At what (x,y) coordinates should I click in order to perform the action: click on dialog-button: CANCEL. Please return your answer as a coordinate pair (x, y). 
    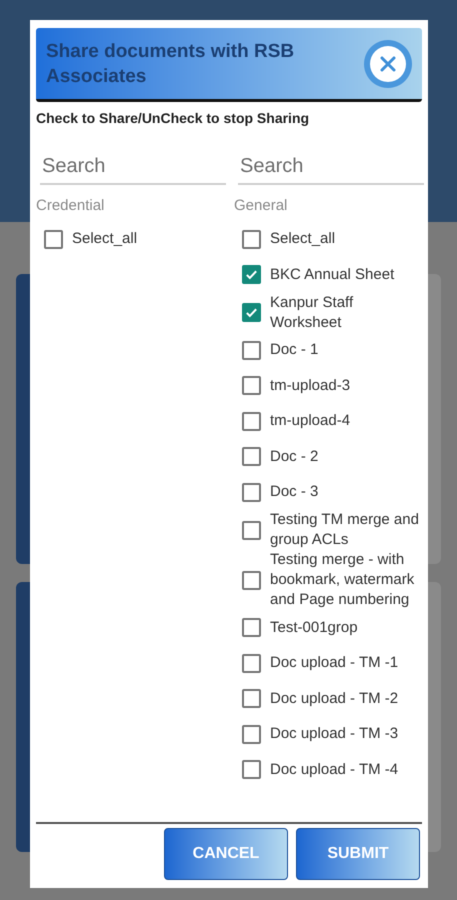
    Looking at the image, I should click on (226, 854).